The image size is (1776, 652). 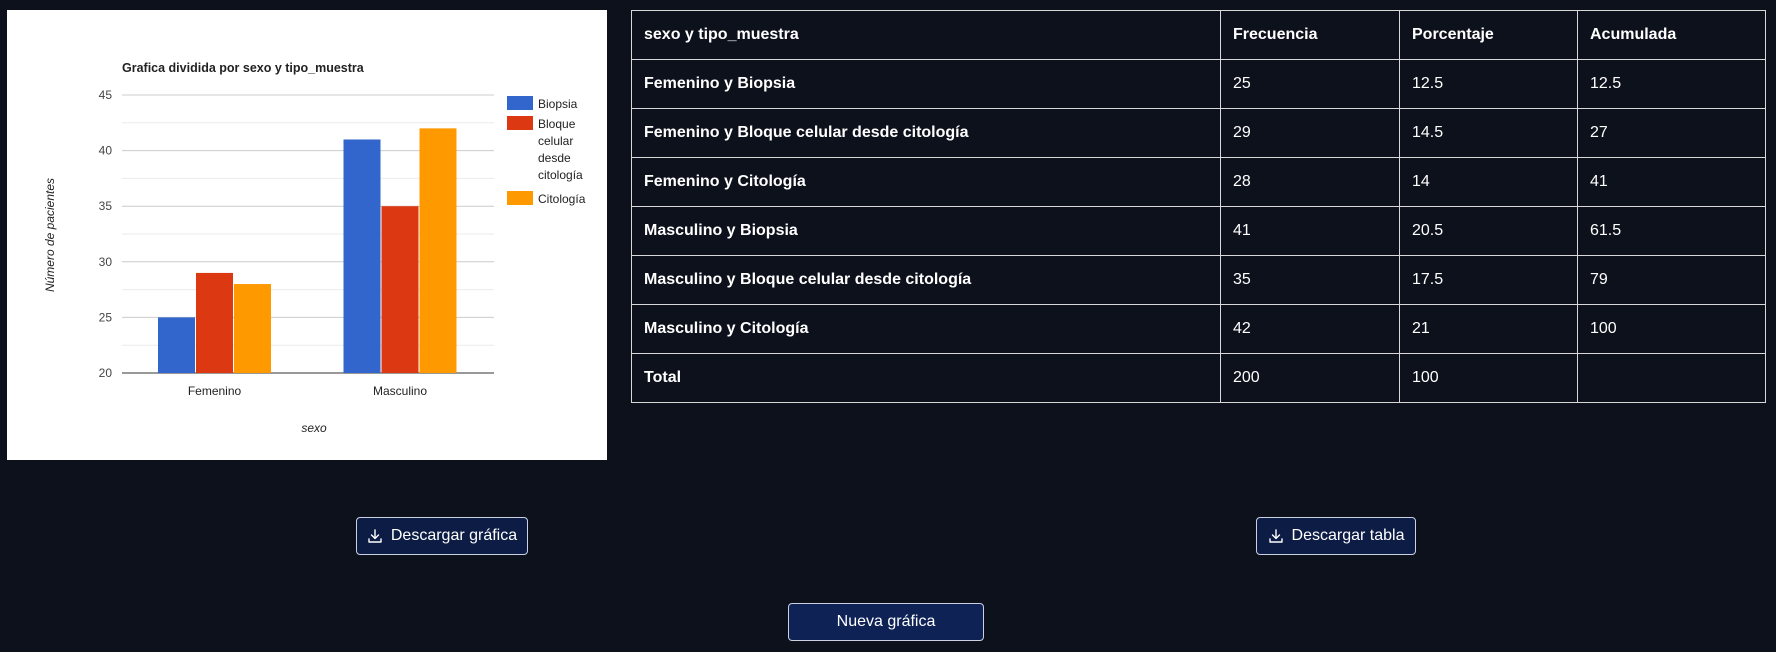 I want to click on table-row: Femenino y Citología 28 14 41, so click(x=1198, y=182).